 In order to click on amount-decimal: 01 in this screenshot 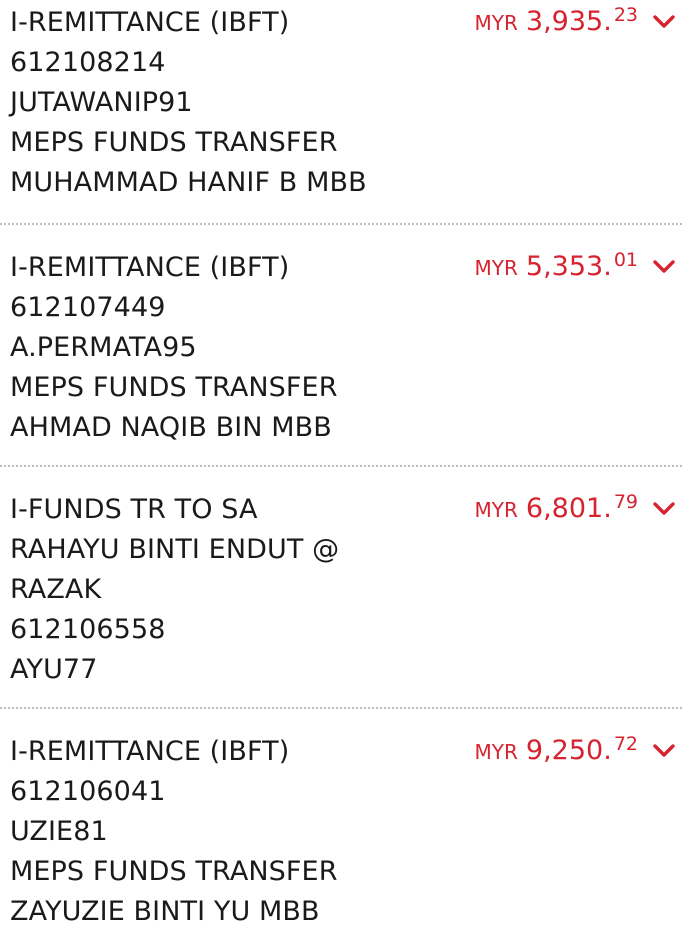, I will do `click(625, 260)`.